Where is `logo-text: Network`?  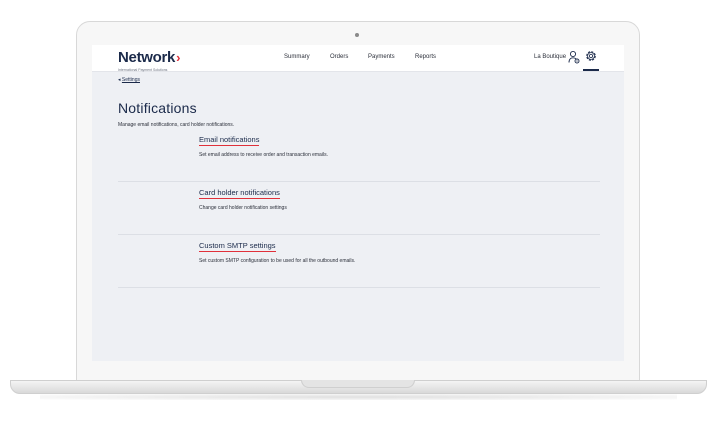 logo-text: Network is located at coordinates (147, 57).